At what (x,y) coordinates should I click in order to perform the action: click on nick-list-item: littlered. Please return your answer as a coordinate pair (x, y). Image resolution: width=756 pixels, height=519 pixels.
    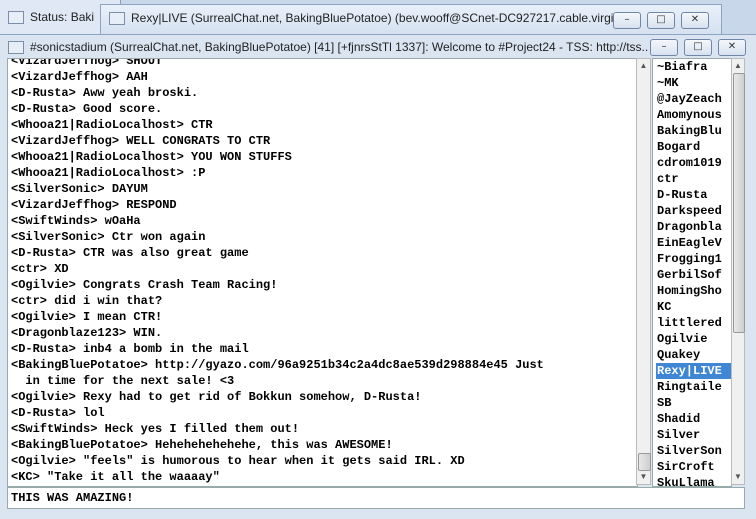
    Looking at the image, I should click on (693, 323).